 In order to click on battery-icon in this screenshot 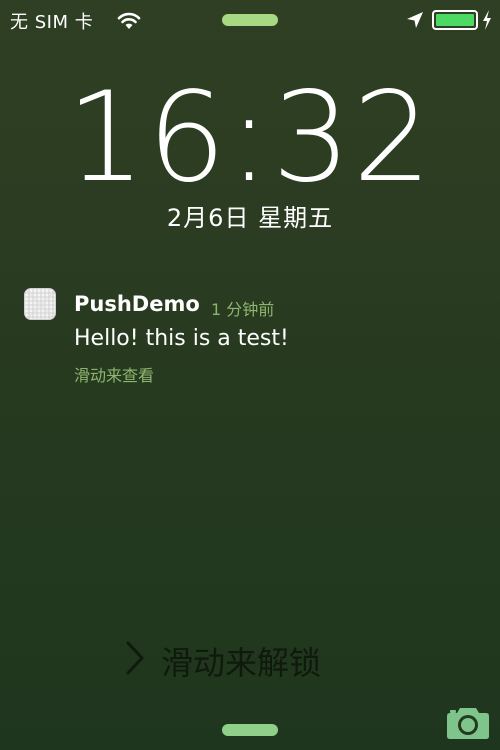, I will do `click(455, 20)`.